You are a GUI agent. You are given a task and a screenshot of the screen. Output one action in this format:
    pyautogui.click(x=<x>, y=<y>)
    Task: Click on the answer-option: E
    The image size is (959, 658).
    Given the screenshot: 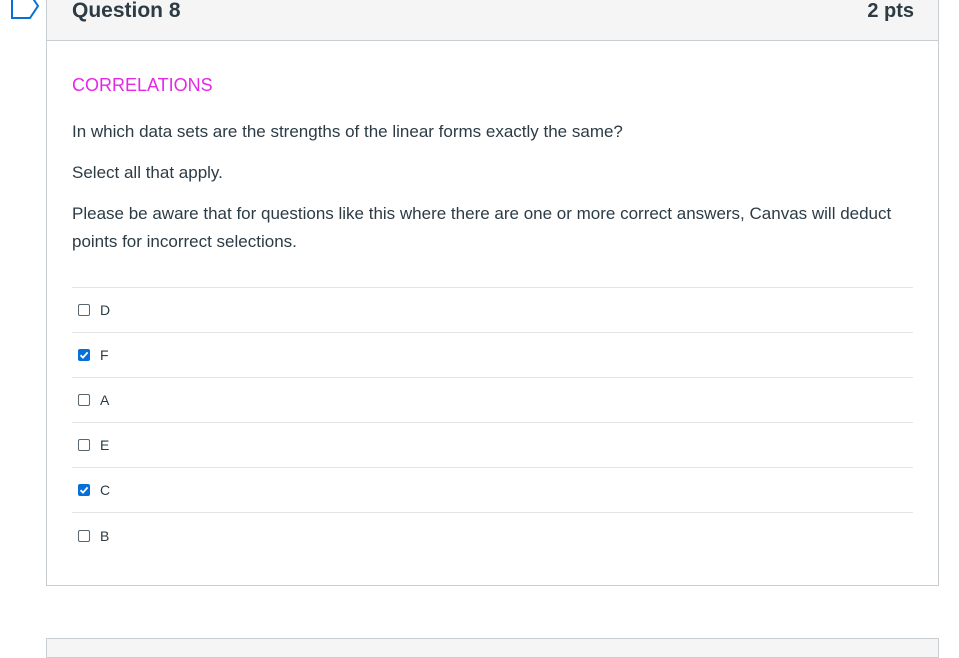 What is the action you would take?
    pyautogui.click(x=492, y=445)
    